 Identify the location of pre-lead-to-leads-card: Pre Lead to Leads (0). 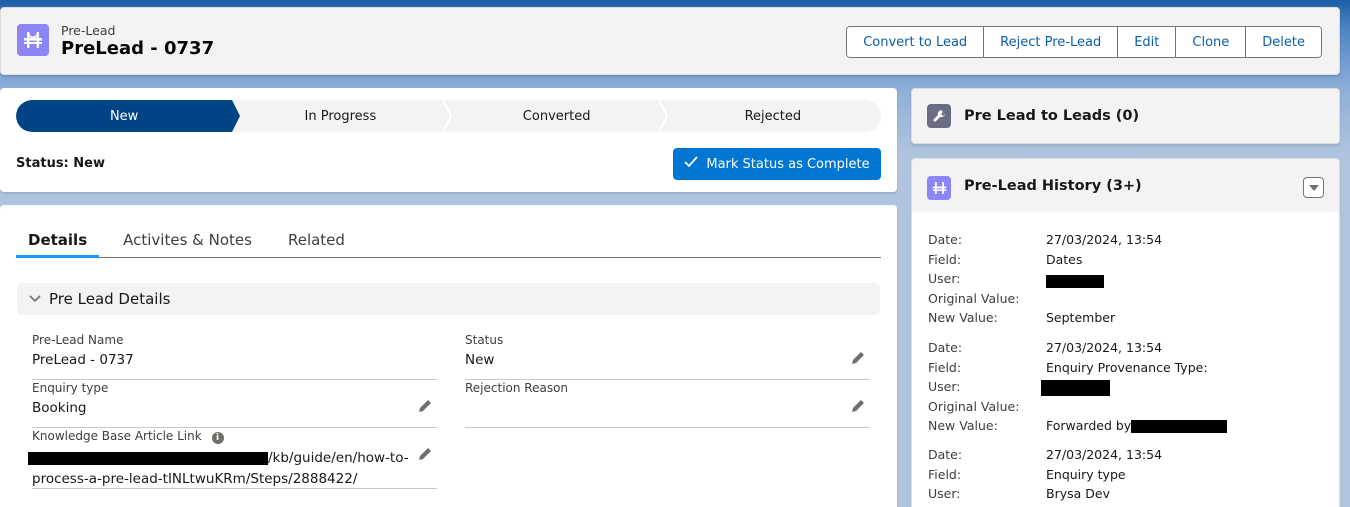
(1125, 116).